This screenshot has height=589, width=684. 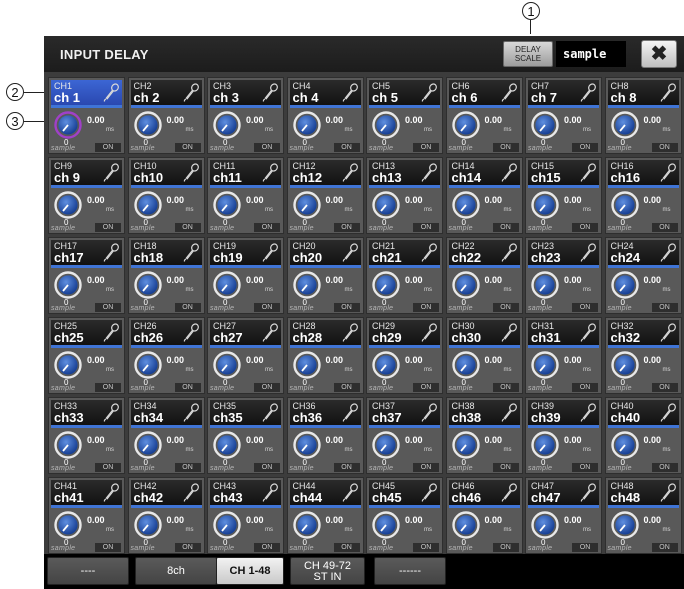 What do you see at coordinates (484, 515) in the screenshot?
I see `channel-cell: CH46 ch46 0.00 ms 0 sample ON` at bounding box center [484, 515].